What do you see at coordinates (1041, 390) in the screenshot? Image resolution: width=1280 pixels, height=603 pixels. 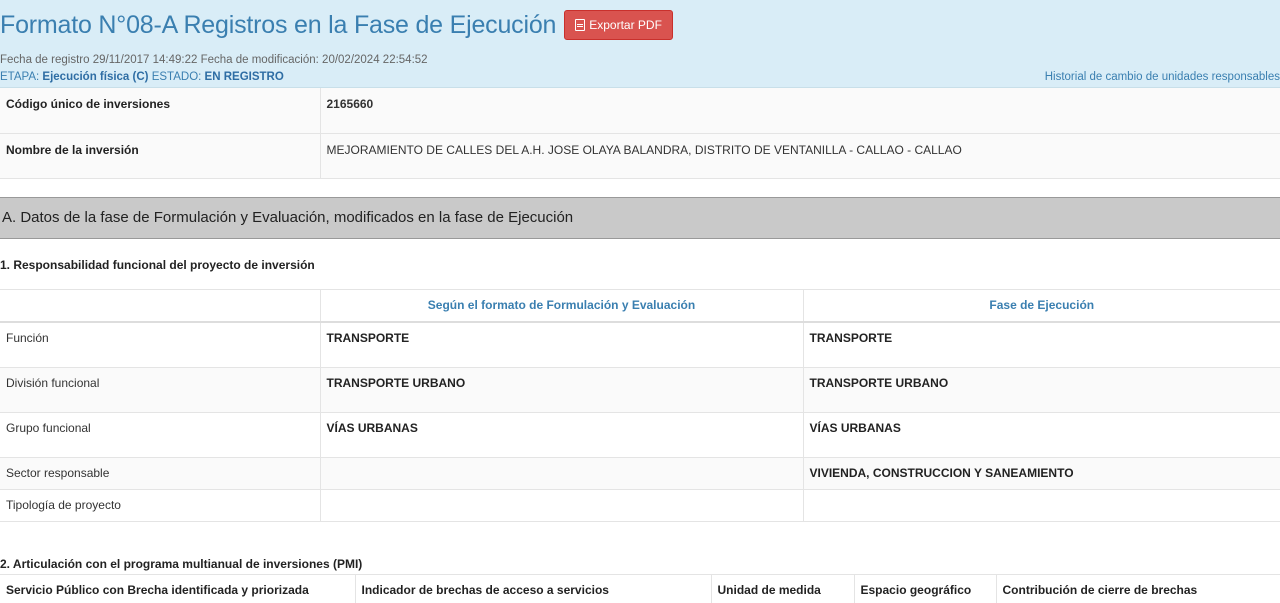 I see `ejecucion-value: TRANSPORTE URBANO` at bounding box center [1041, 390].